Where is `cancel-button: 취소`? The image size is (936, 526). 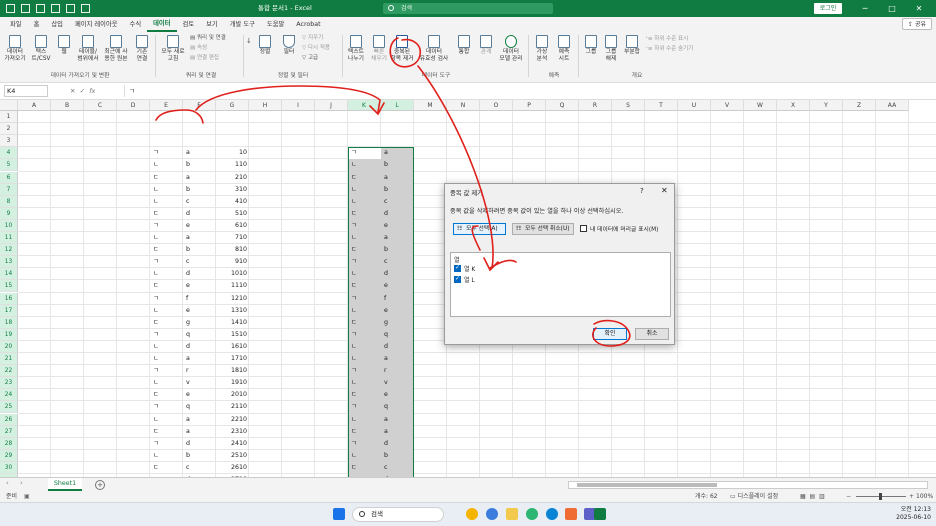 cancel-button: 취소 is located at coordinates (652, 334).